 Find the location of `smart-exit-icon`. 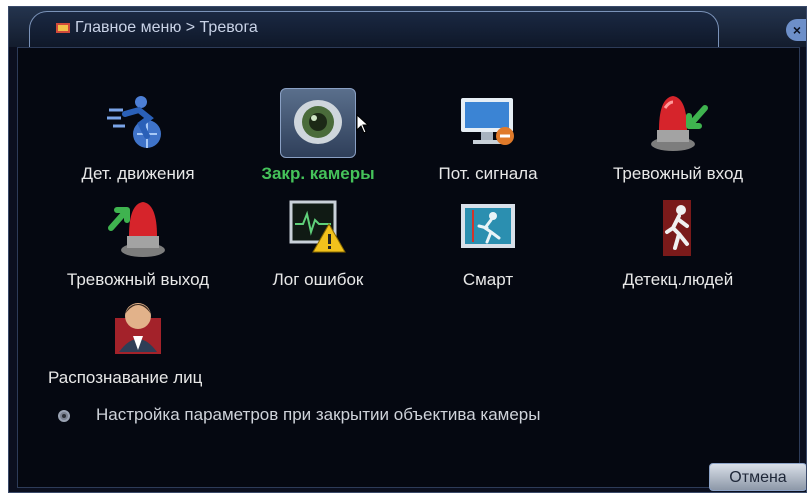

smart-exit-icon is located at coordinates (488, 226).